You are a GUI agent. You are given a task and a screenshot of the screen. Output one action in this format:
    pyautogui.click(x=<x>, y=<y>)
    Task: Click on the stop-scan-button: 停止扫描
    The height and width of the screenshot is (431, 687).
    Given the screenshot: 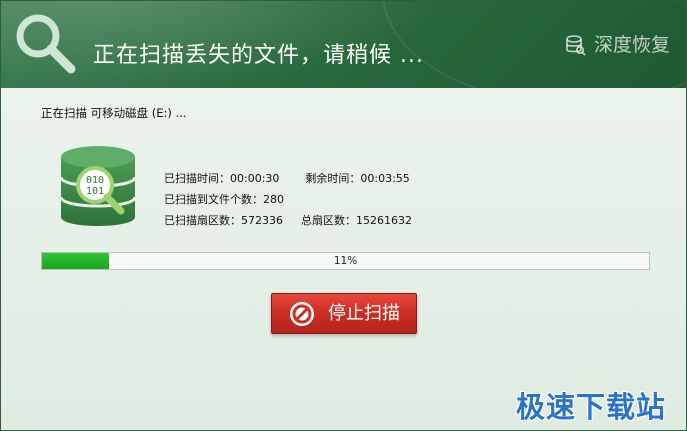 What is the action you would take?
    pyautogui.click(x=344, y=313)
    